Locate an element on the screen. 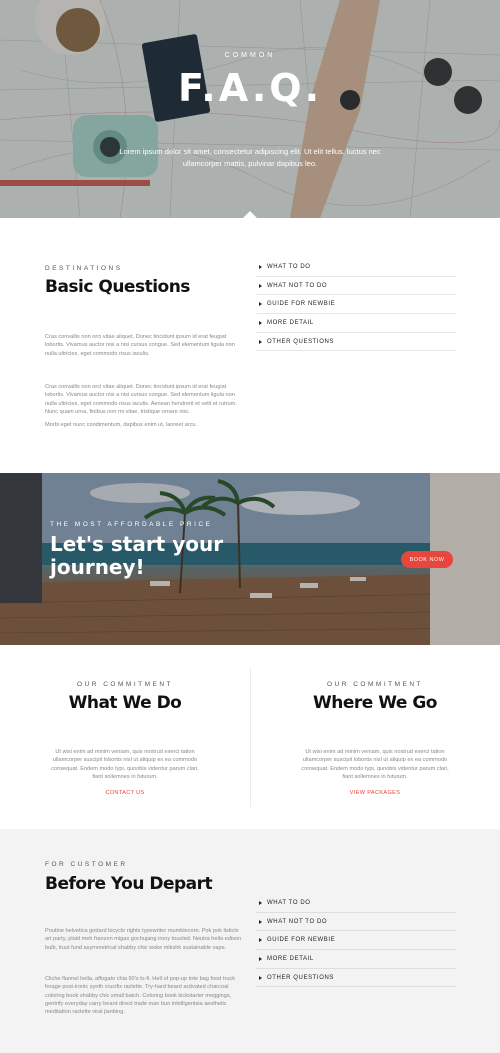  depart-title: Before You Depart is located at coordinates (129, 884).